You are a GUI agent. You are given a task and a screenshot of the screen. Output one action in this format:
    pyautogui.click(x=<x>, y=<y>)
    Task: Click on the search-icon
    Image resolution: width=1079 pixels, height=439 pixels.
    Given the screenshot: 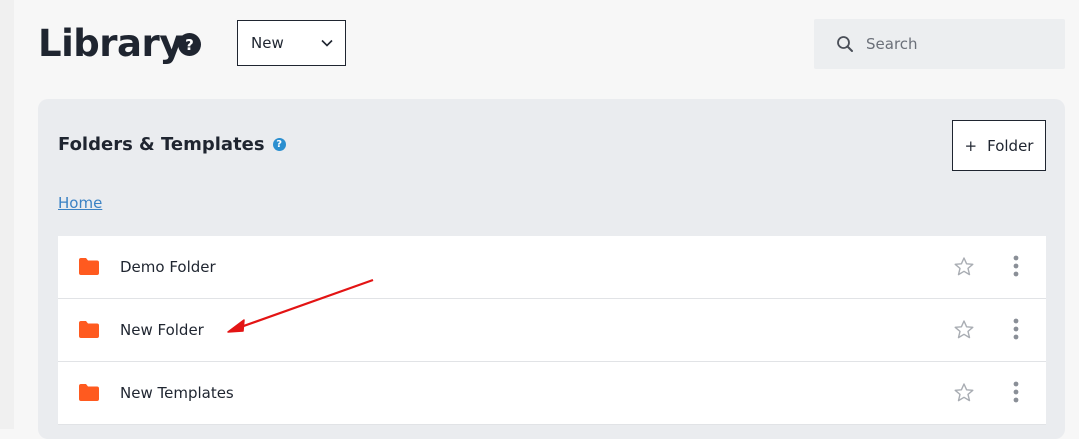 What is the action you would take?
    pyautogui.click(x=845, y=44)
    